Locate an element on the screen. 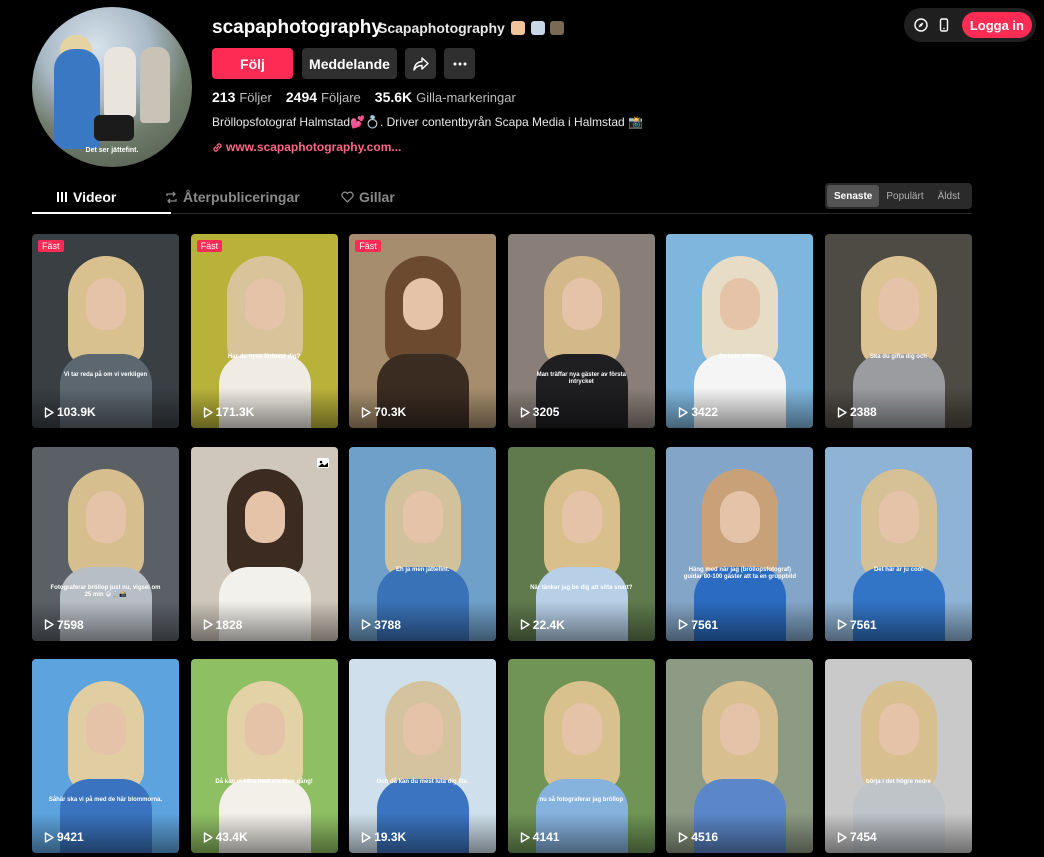 The height and width of the screenshot is (857, 1044). nickname: Scapaphotography is located at coordinates (471, 28).